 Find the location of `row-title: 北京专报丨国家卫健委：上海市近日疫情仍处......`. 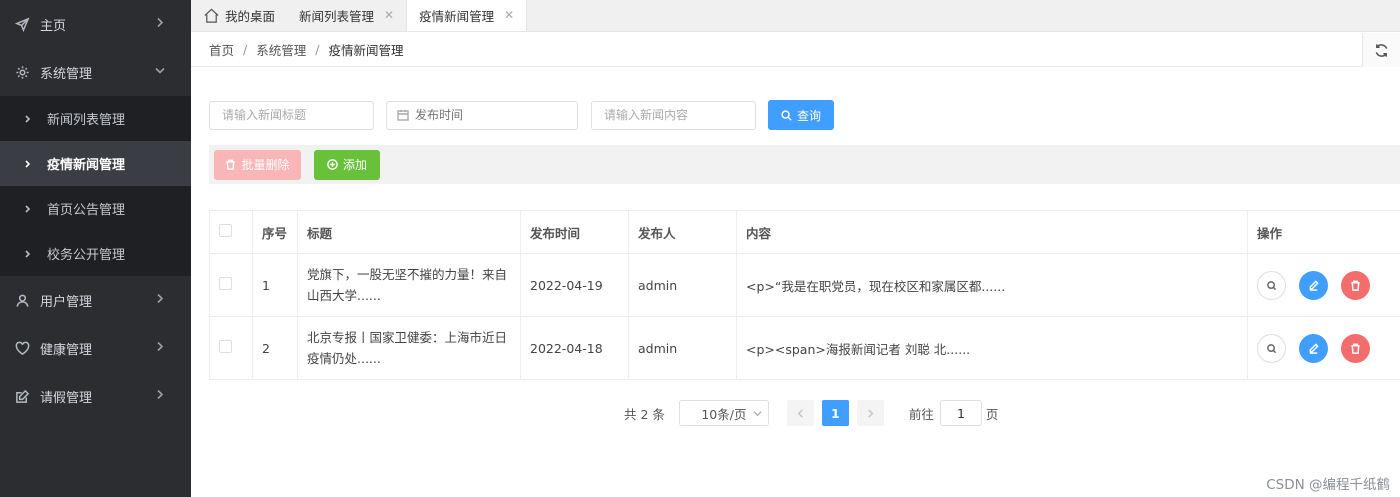

row-title: 北京专报丨国家卫健委：上海市近日疫情仍处...... is located at coordinates (409, 348).